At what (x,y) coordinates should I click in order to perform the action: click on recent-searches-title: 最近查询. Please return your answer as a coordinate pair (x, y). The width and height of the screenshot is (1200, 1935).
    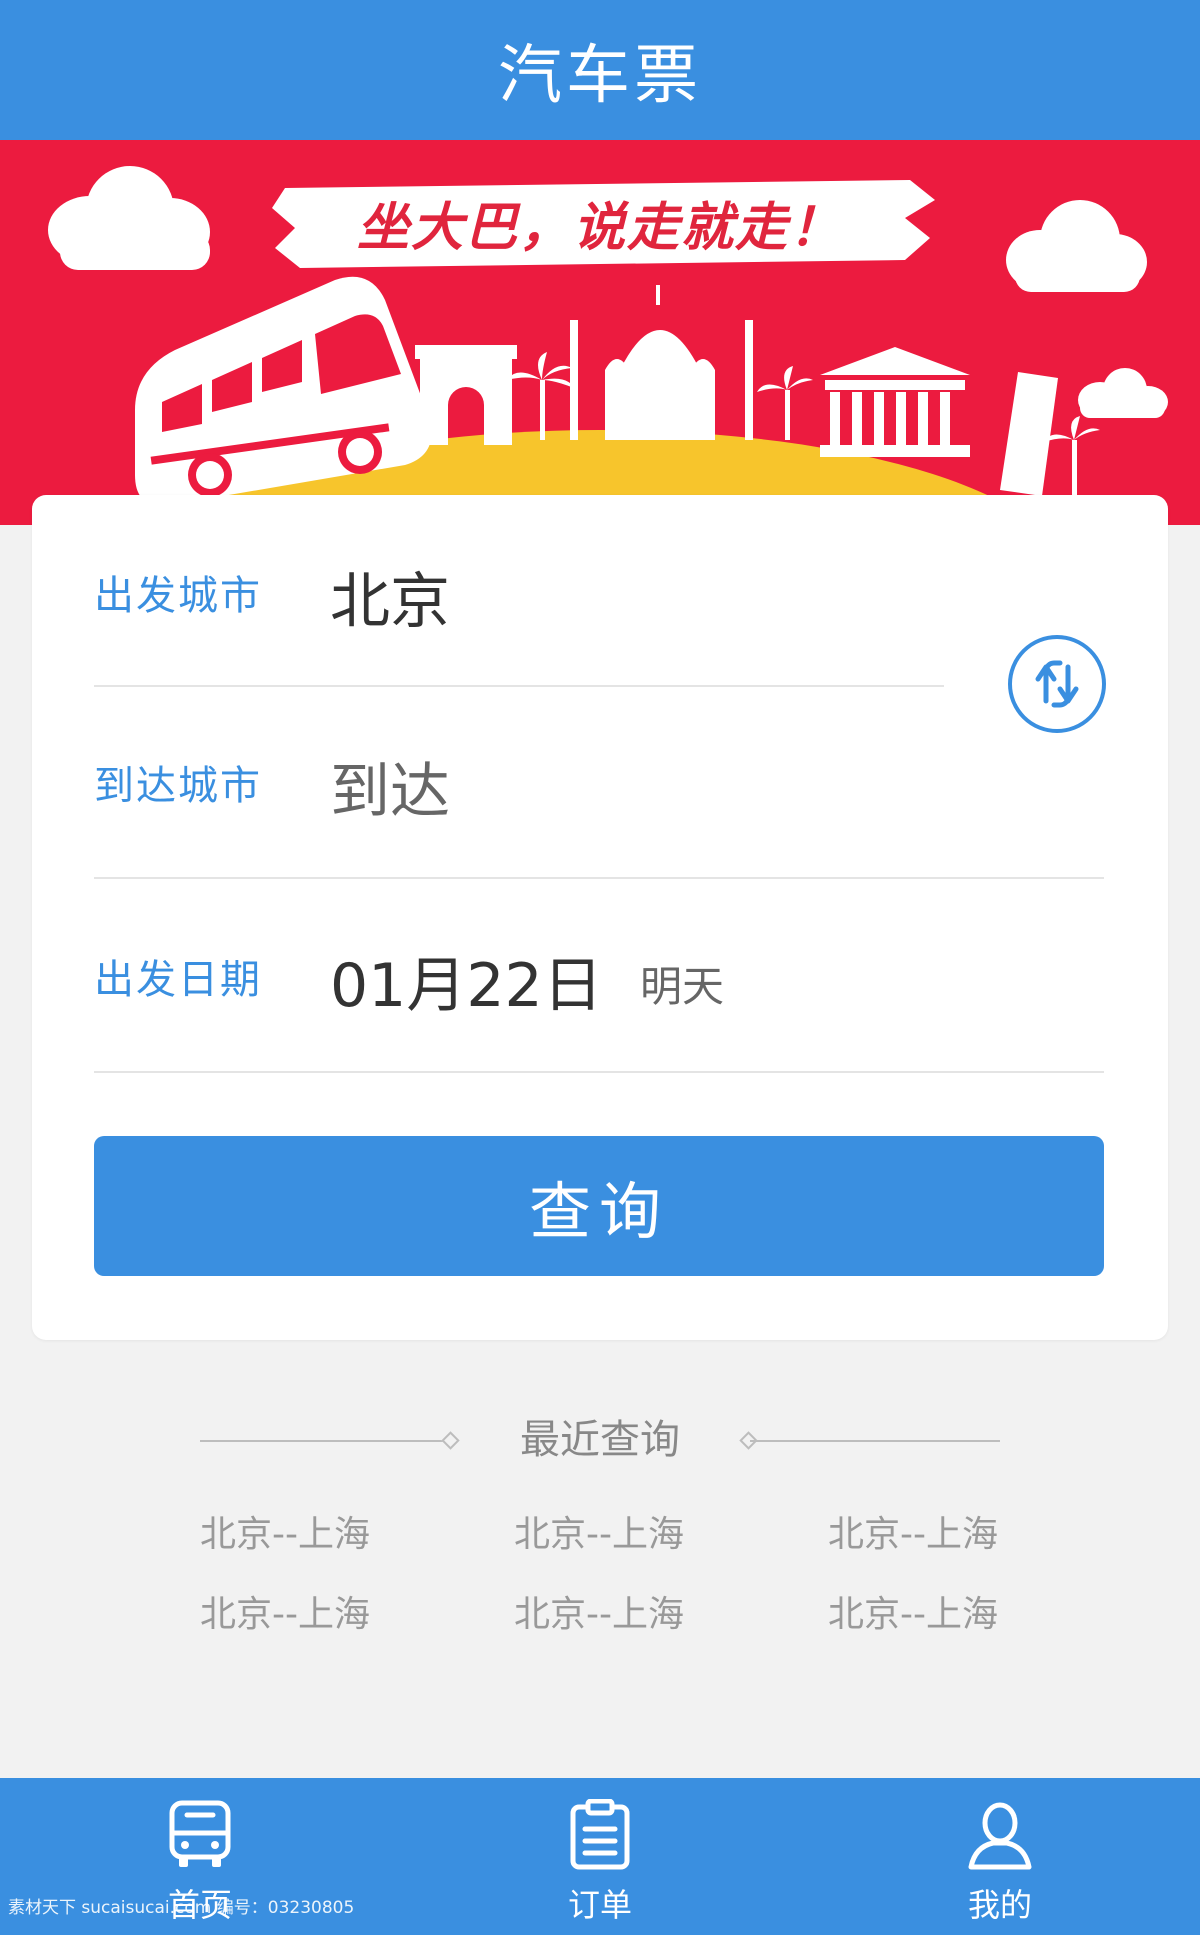
    Looking at the image, I should click on (600, 1440).